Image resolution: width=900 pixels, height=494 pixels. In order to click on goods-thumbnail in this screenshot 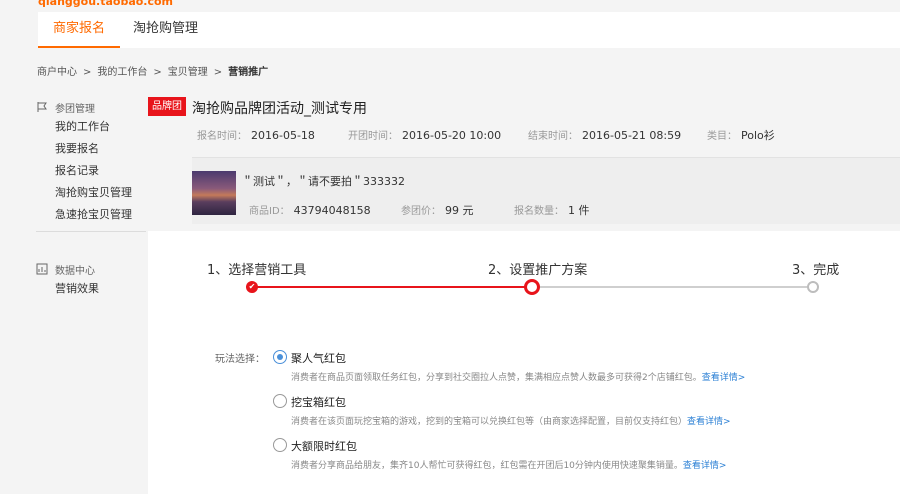, I will do `click(214, 193)`.